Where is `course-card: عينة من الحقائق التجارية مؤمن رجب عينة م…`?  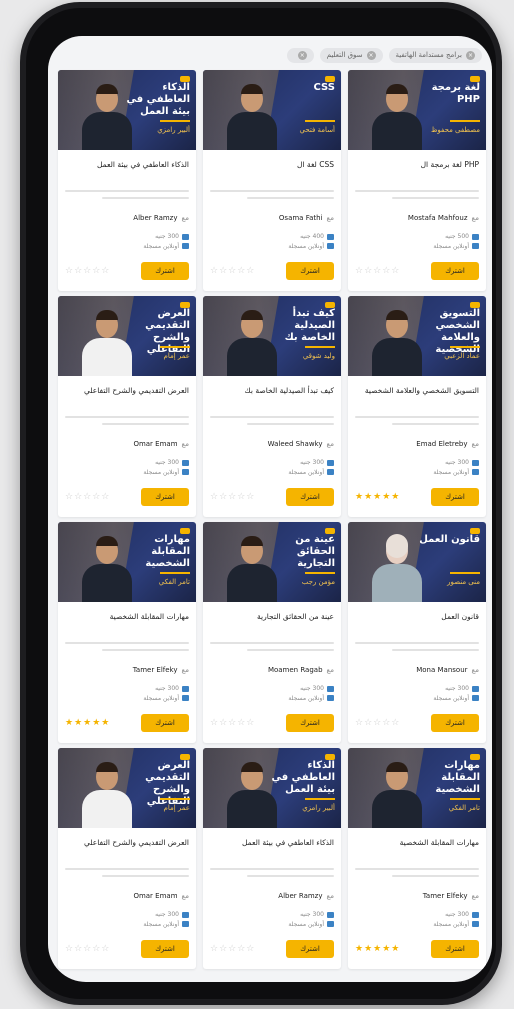
course-card: عينة من الحقائق التجارية مؤمن رجب عينة م… is located at coordinates (272, 632).